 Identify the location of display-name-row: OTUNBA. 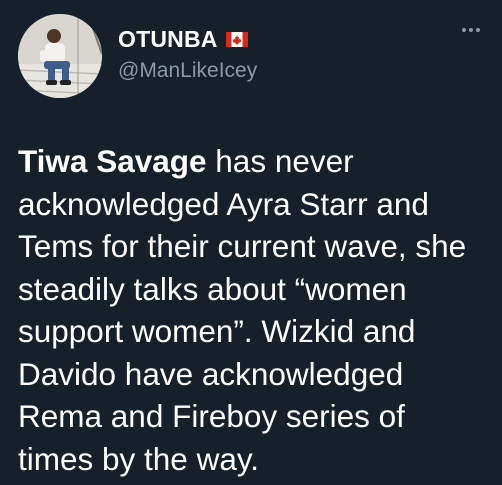
(187, 39).